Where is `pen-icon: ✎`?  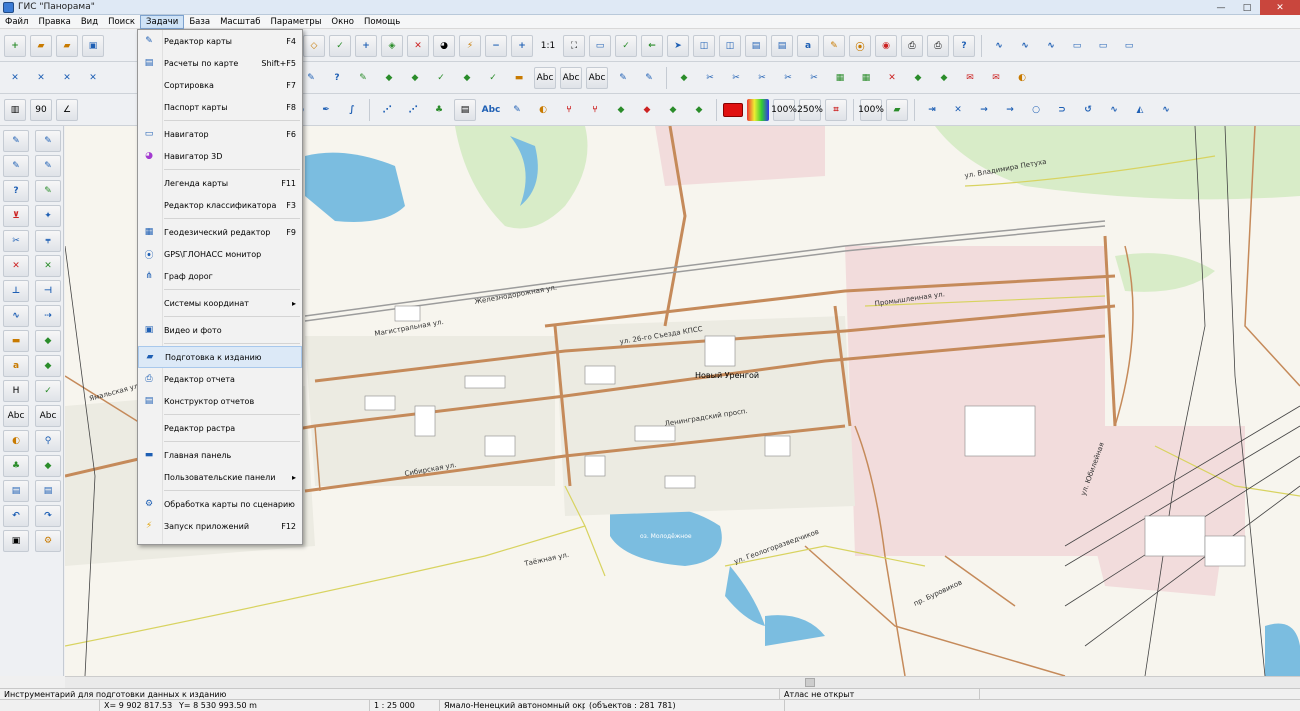 pen-icon: ✎ is located at coordinates (16, 141).